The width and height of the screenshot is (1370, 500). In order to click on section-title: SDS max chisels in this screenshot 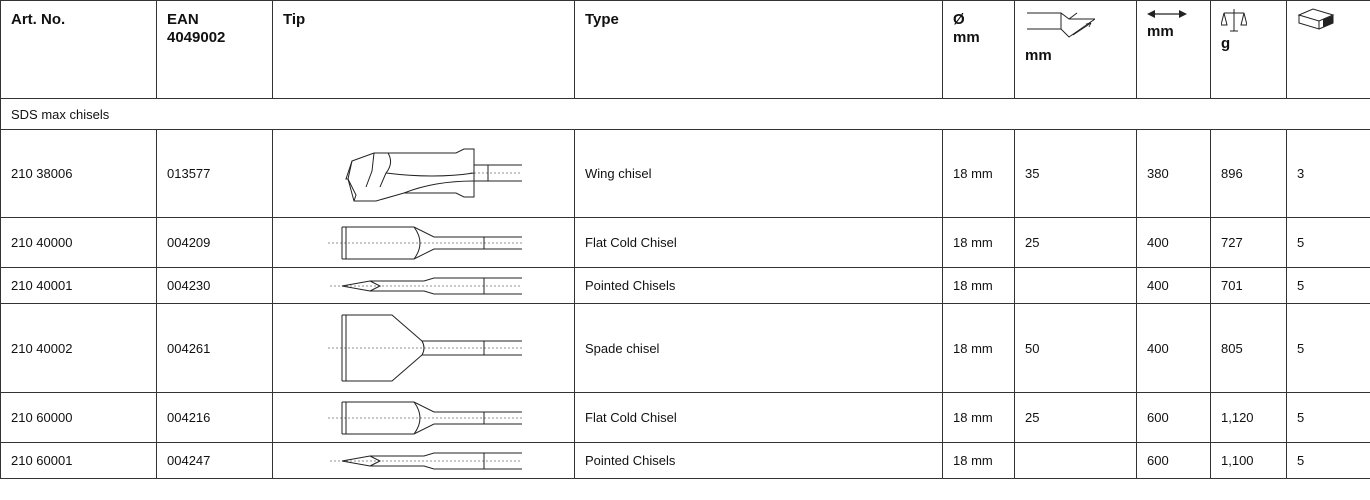, I will do `click(685, 114)`.